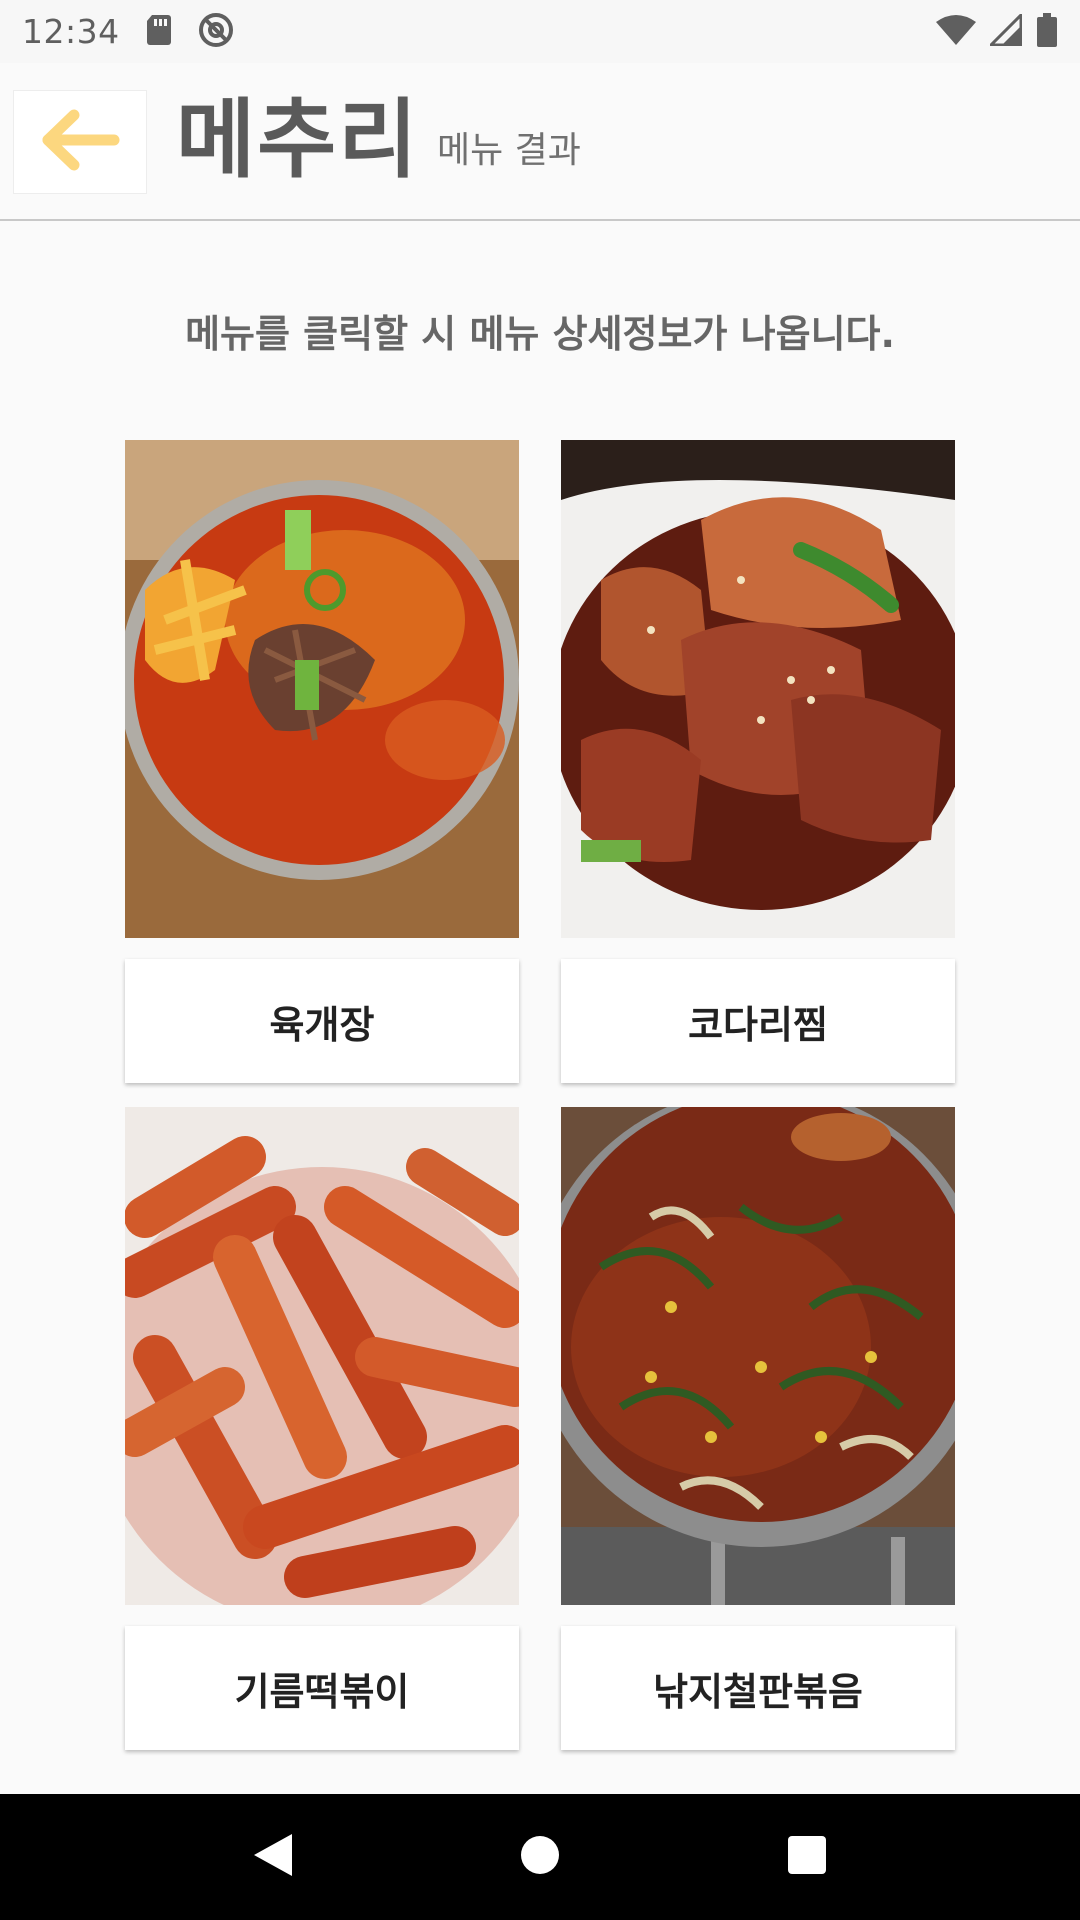  I want to click on menu-label: 코다리찜, so click(758, 1021).